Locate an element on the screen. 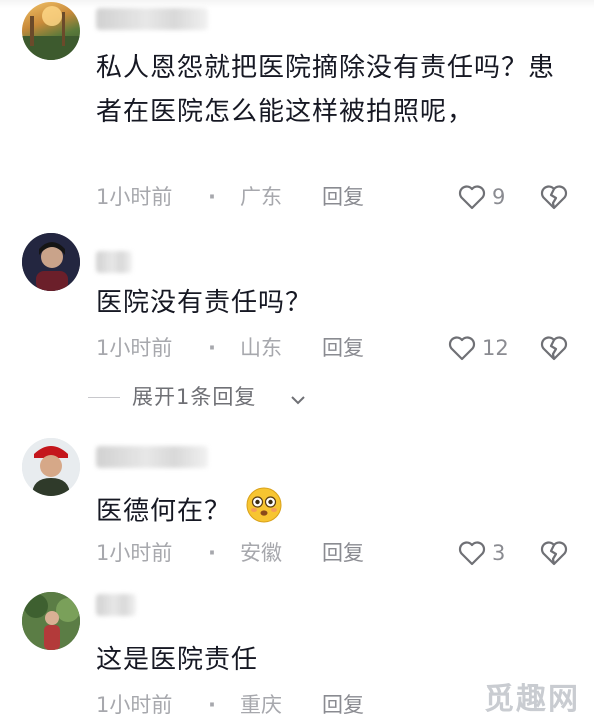  location: 重庆 is located at coordinates (261, 705).